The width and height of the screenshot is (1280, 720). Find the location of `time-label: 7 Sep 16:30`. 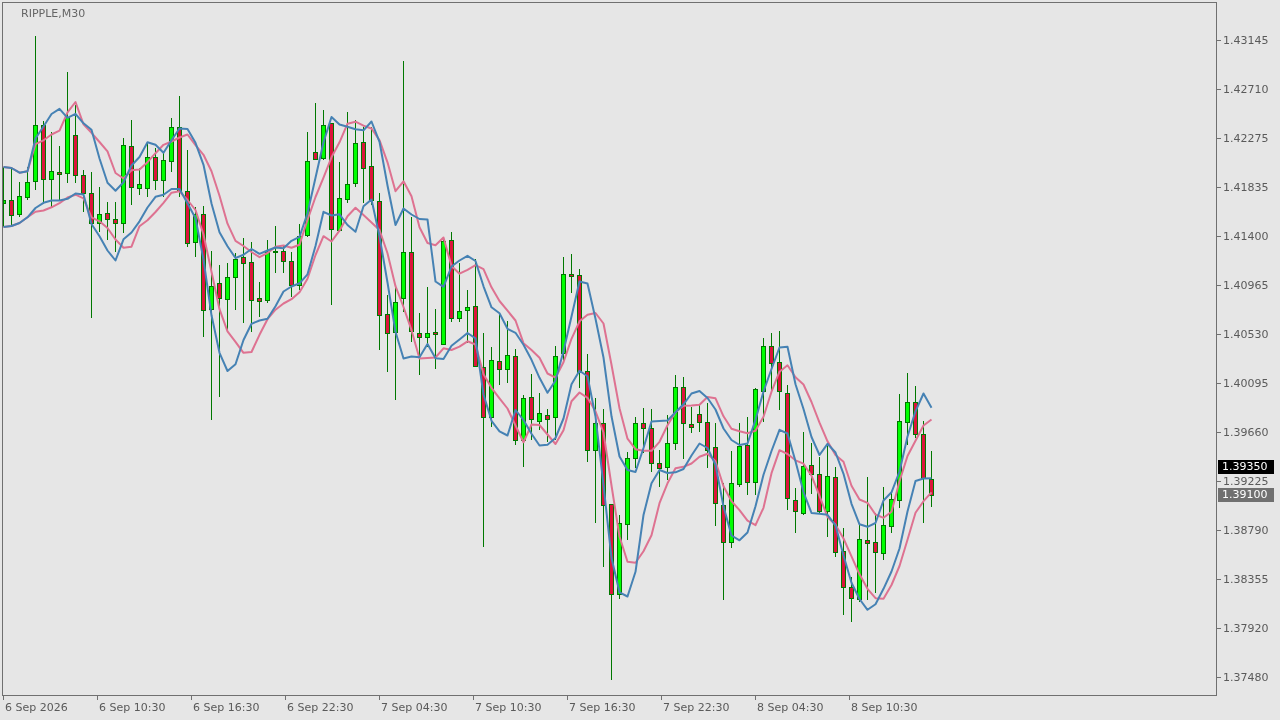

time-label: 7 Sep 16:30 is located at coordinates (602, 707).